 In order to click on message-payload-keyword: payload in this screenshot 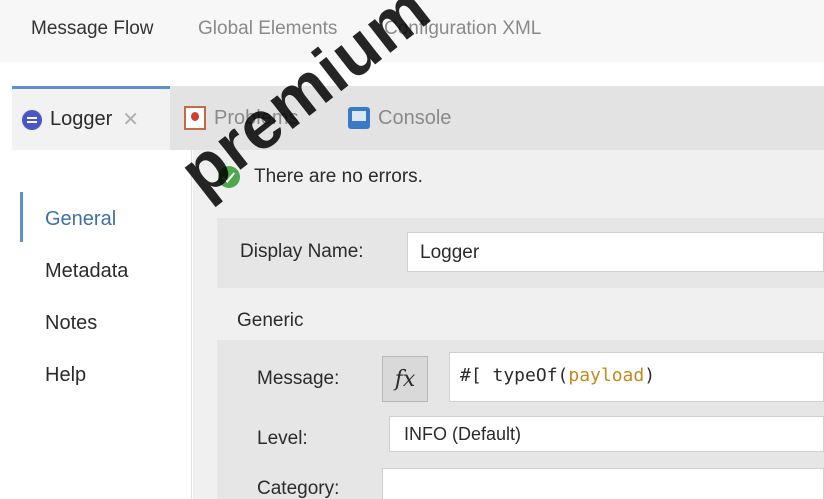, I will do `click(606, 375)`.